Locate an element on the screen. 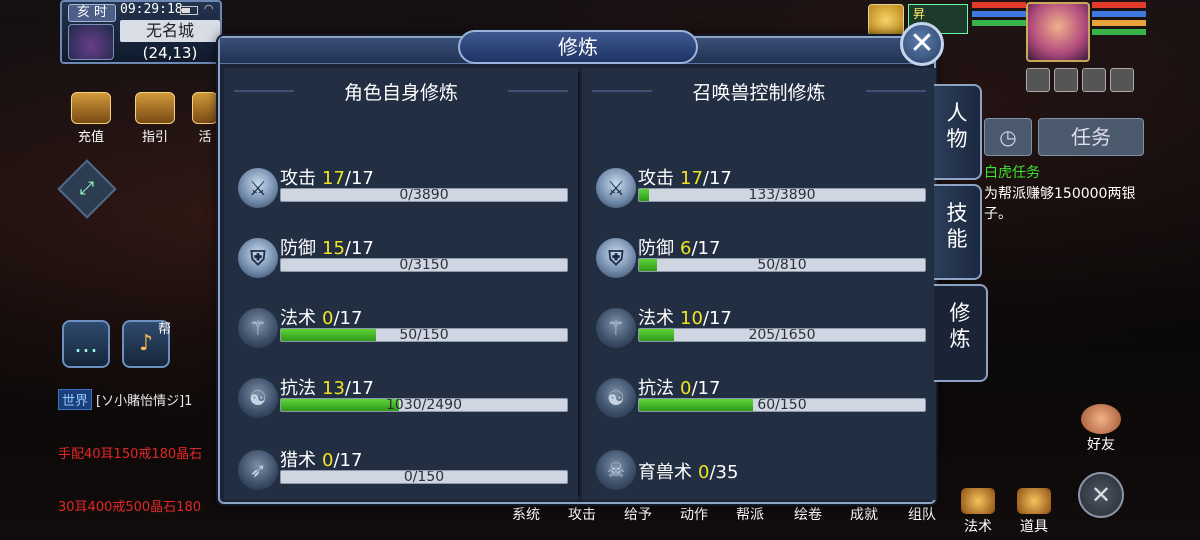 The height and width of the screenshot is (540, 1200). task-description: 为帮派赚够150000两银子。 is located at coordinates (1060, 204).